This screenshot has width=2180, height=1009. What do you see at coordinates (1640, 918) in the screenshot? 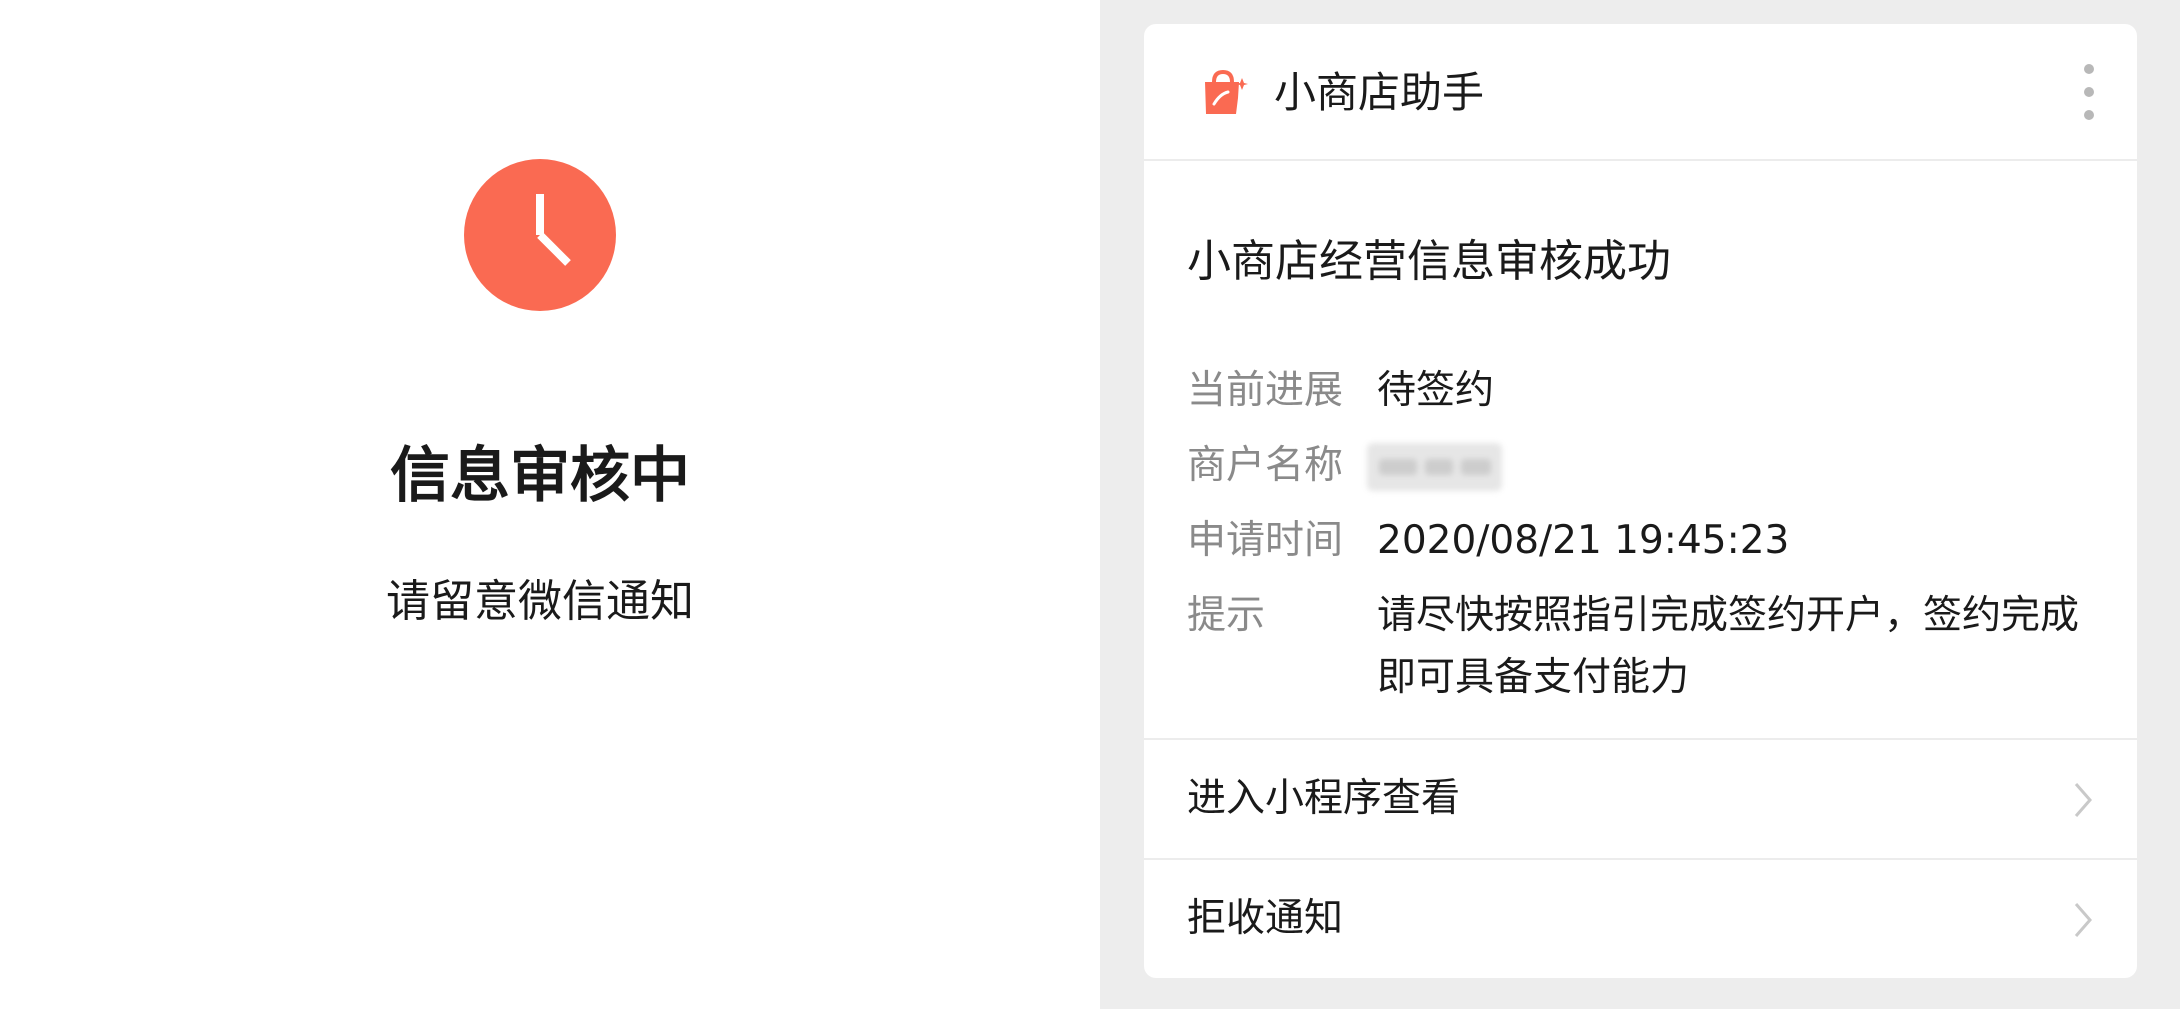
I see `reject-notification-link: 拒收通知` at bounding box center [1640, 918].